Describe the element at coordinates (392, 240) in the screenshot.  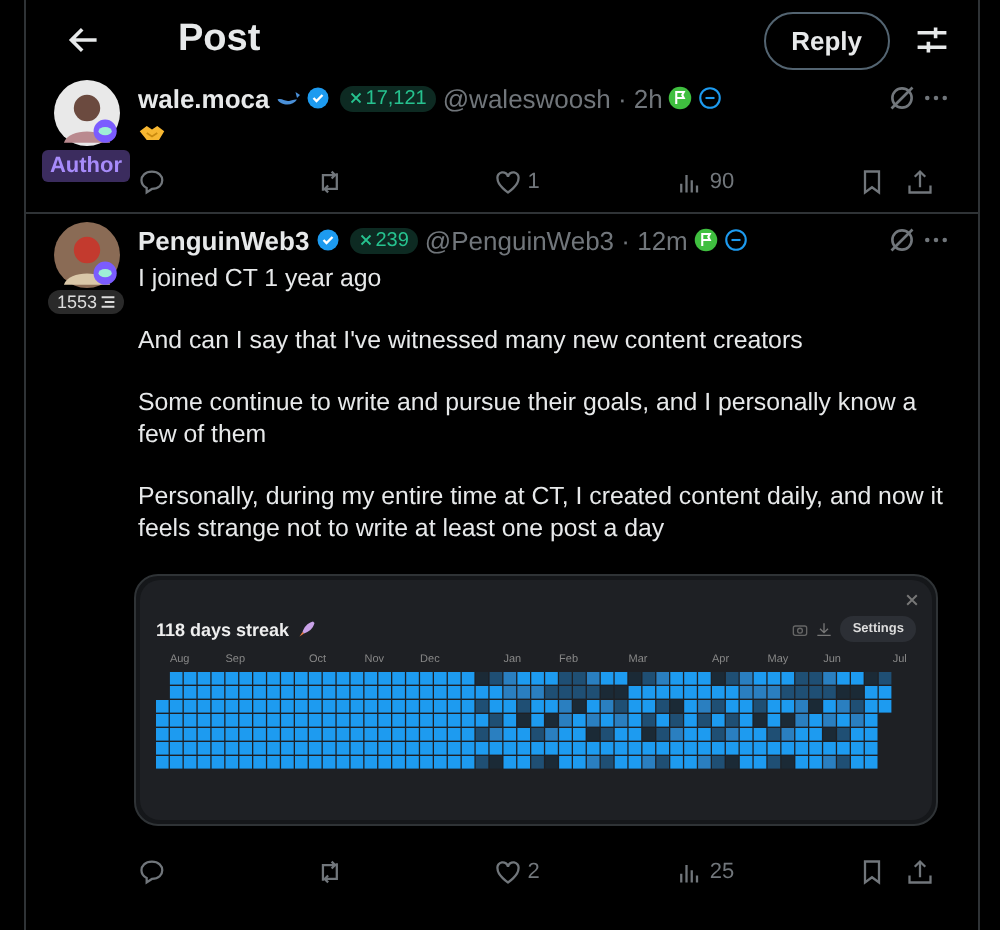
I see `score-value: 239` at that location.